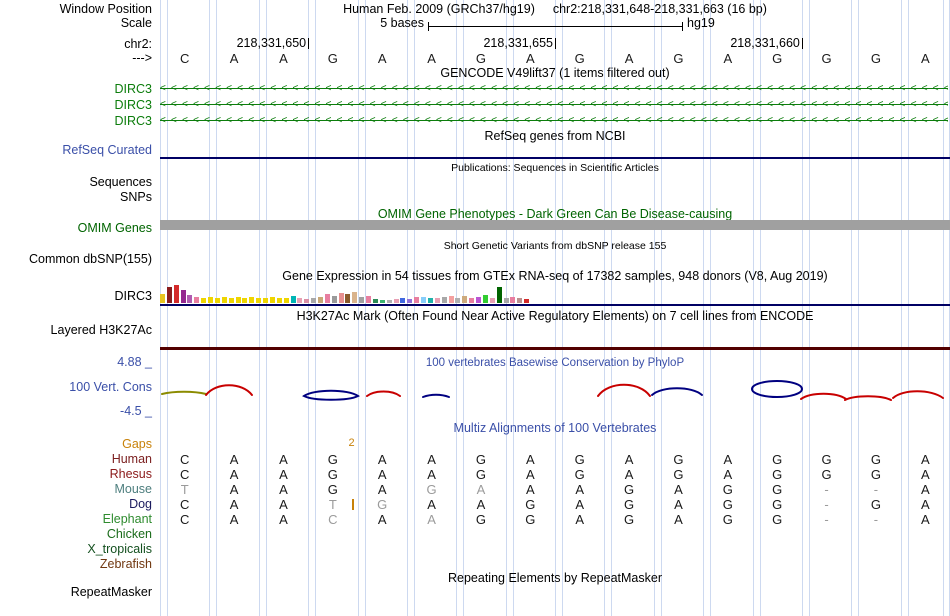 The image size is (950, 616). I want to click on insertion-tick, so click(352, 504).